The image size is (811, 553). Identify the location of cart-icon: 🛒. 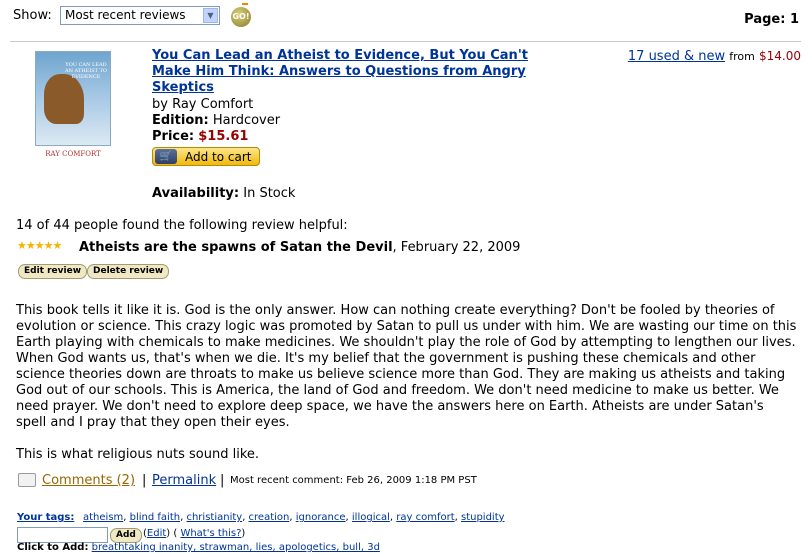
(166, 156).